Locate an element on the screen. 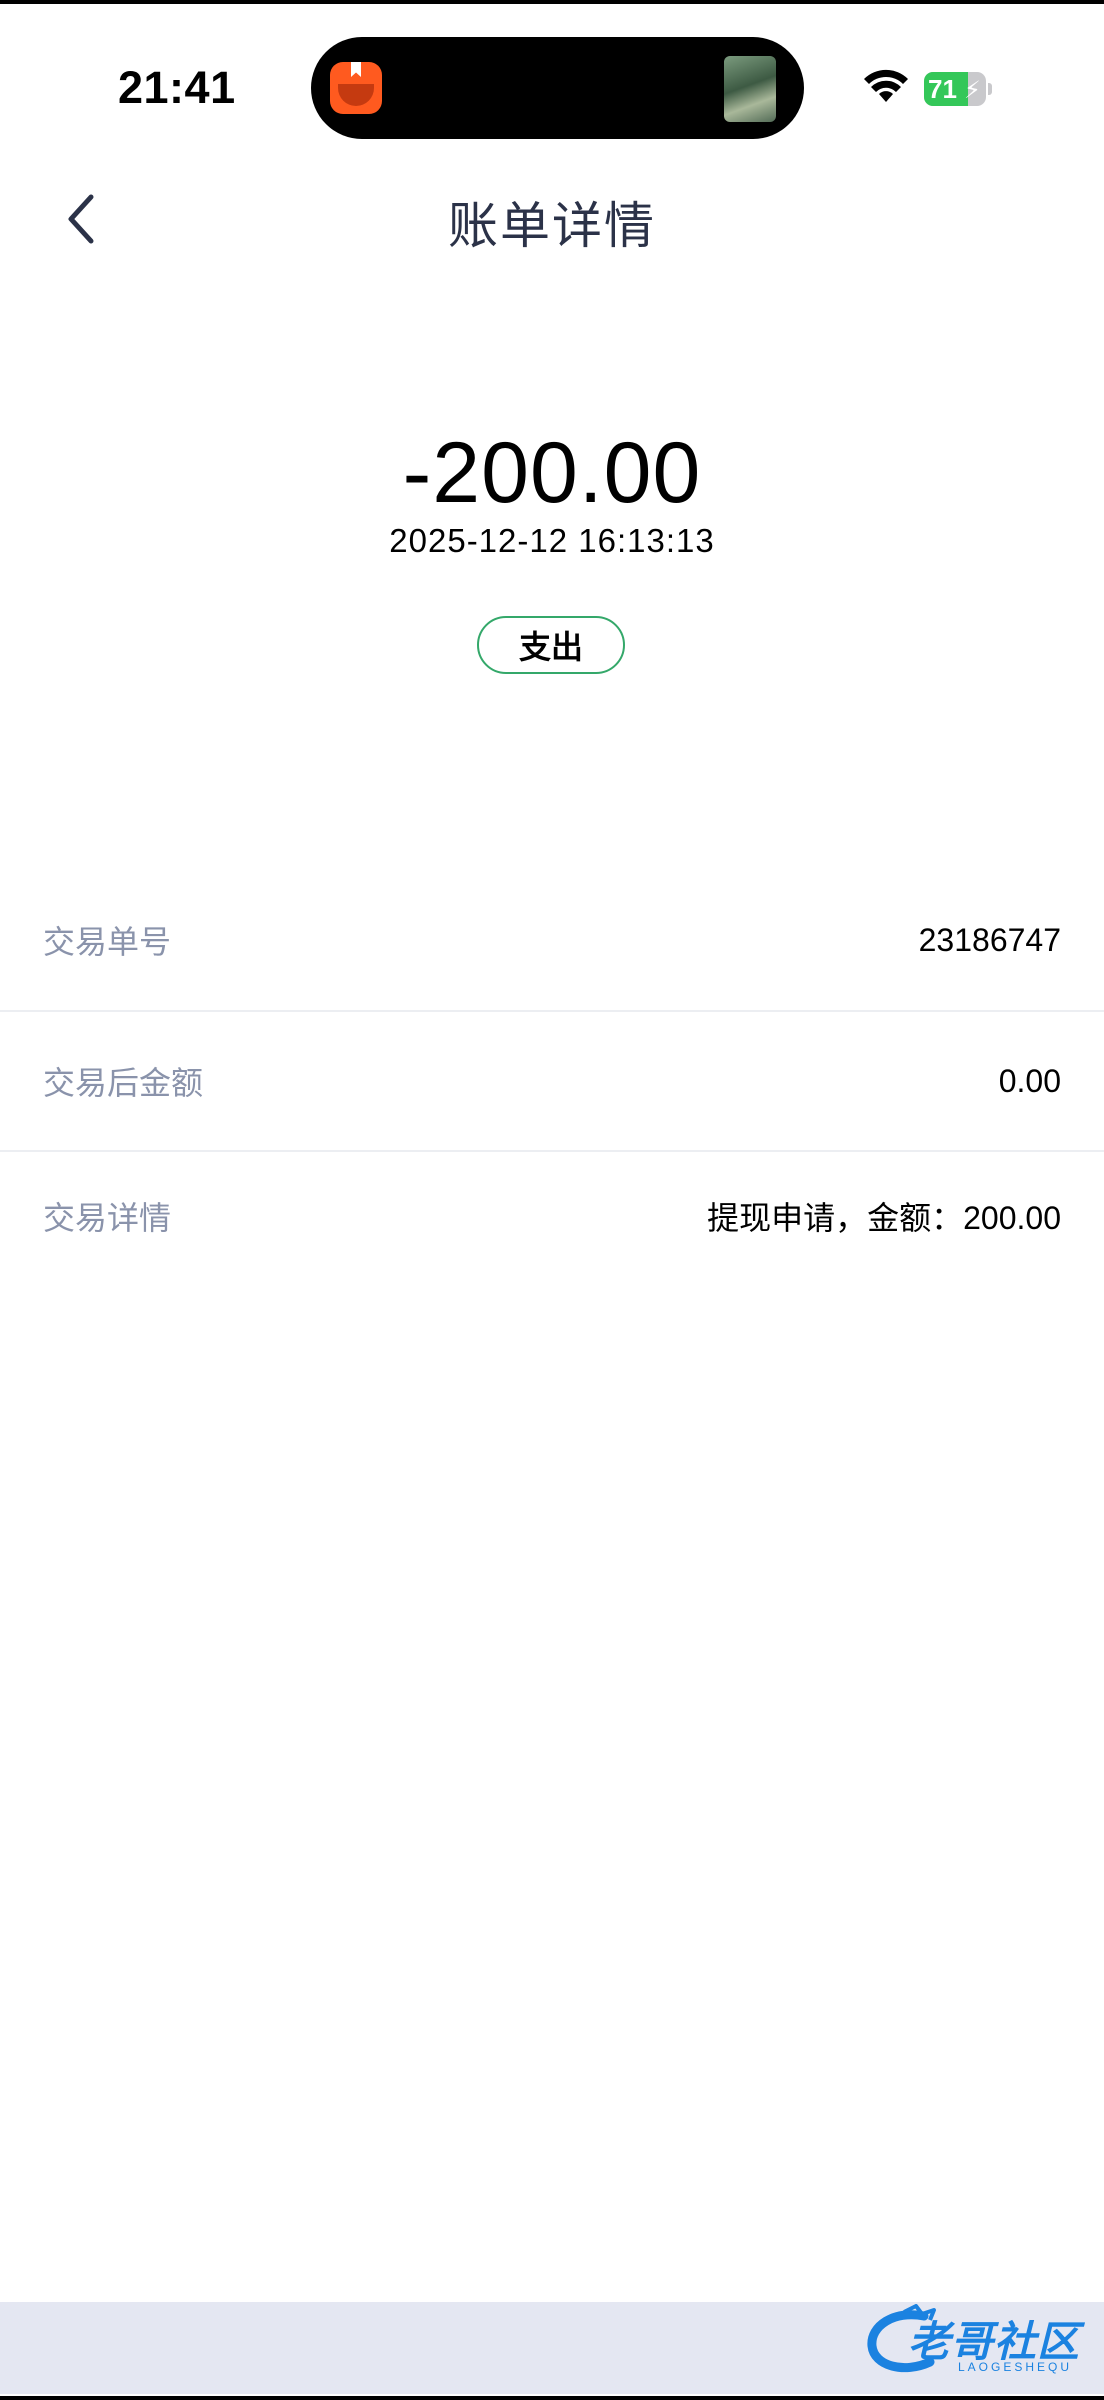 The width and height of the screenshot is (1104, 2400). dynamic-island is located at coordinates (557, 88).